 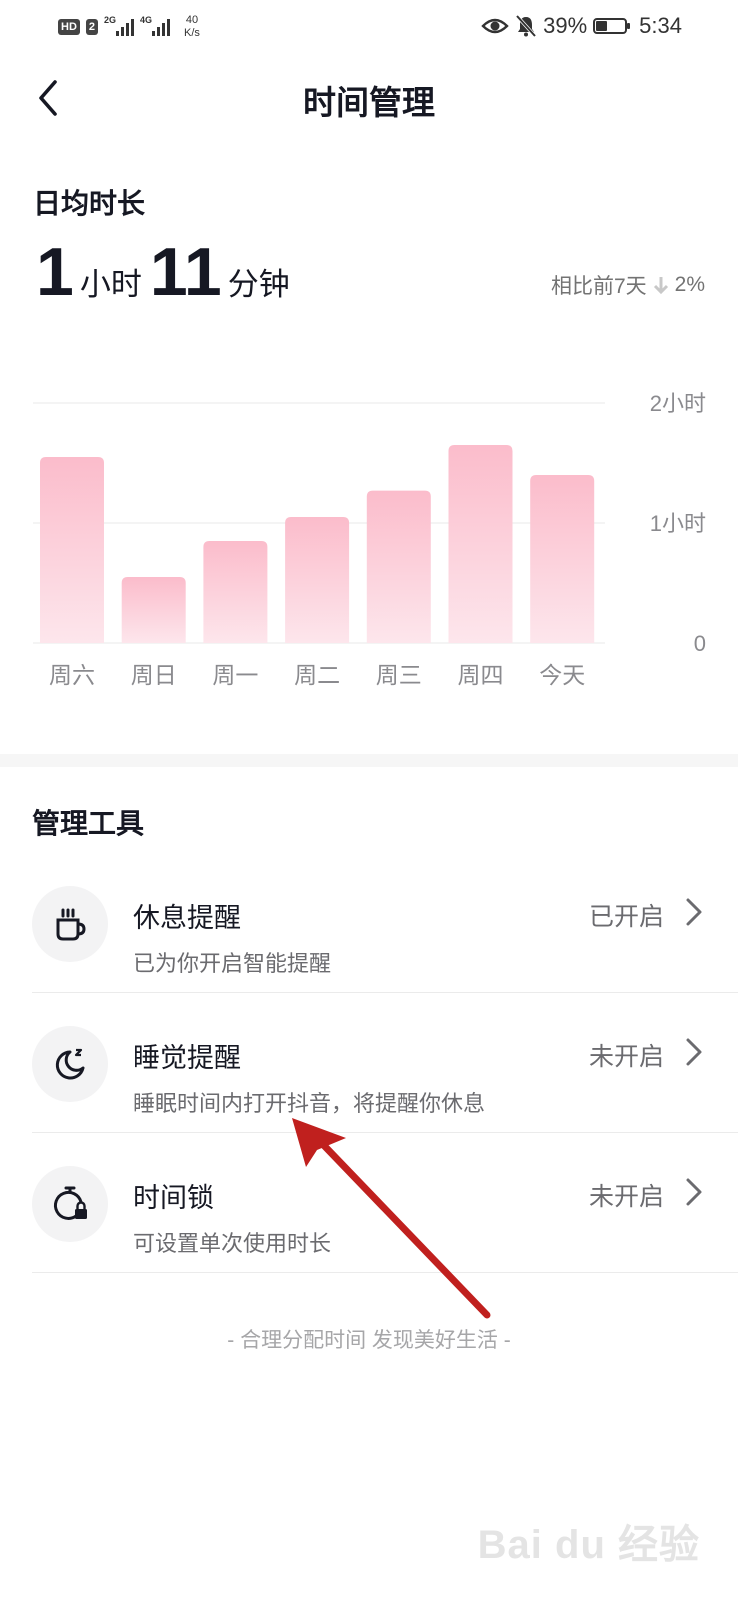 I want to click on row-divider, so click(x=385, y=1272).